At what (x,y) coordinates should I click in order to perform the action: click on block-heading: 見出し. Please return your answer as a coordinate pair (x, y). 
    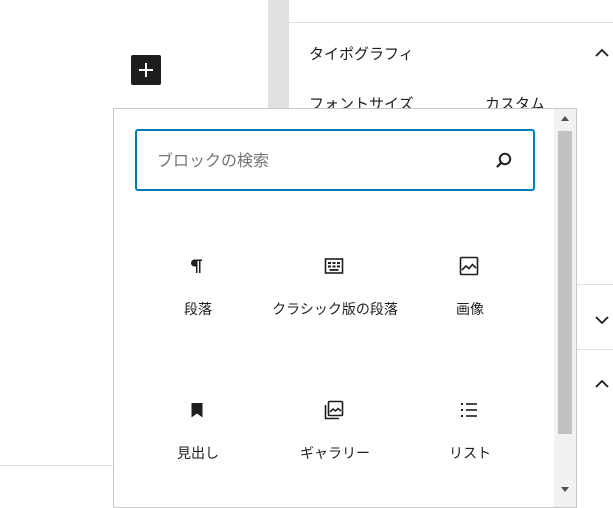
    Looking at the image, I should click on (198, 452).